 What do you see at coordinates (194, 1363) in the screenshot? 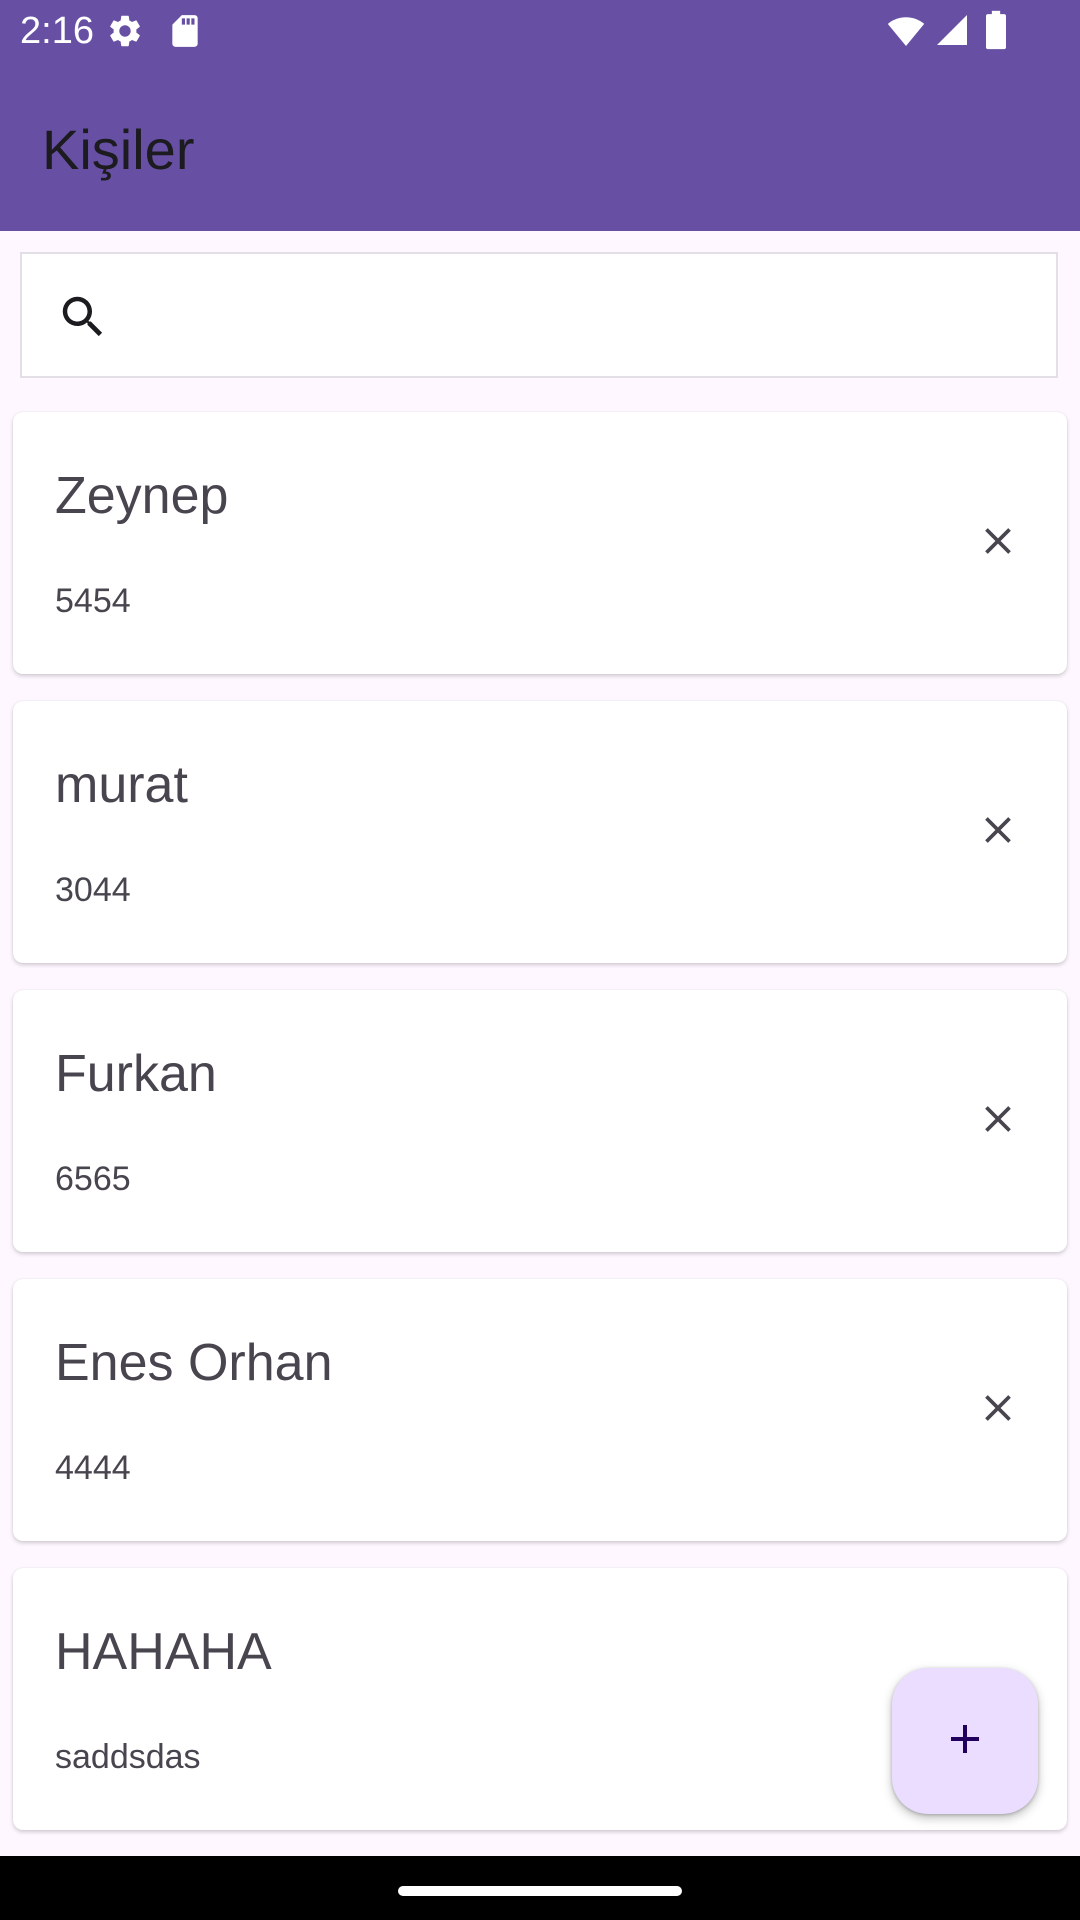
I see `contact-name: Enes Orhan` at bounding box center [194, 1363].